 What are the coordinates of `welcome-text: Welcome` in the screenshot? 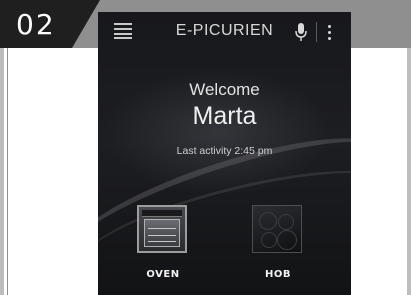 It's located at (224, 89).